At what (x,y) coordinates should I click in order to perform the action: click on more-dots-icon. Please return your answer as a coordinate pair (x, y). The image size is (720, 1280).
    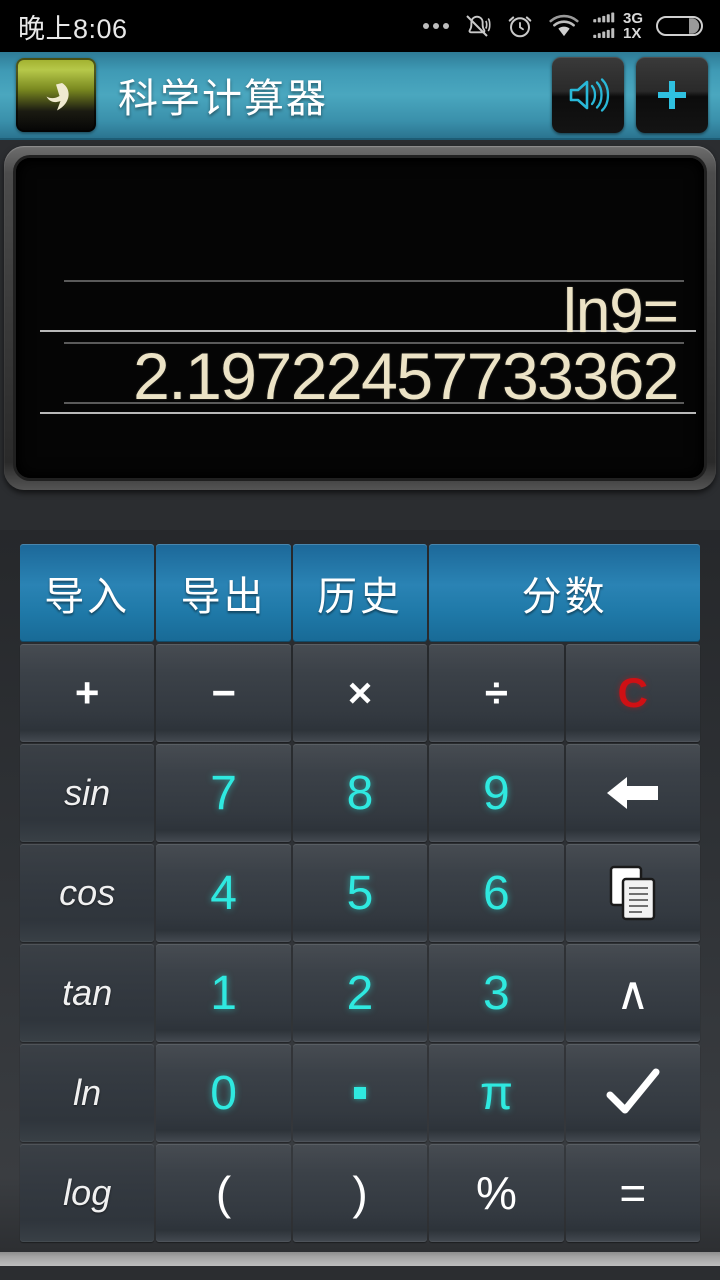
    Looking at the image, I should click on (435, 26).